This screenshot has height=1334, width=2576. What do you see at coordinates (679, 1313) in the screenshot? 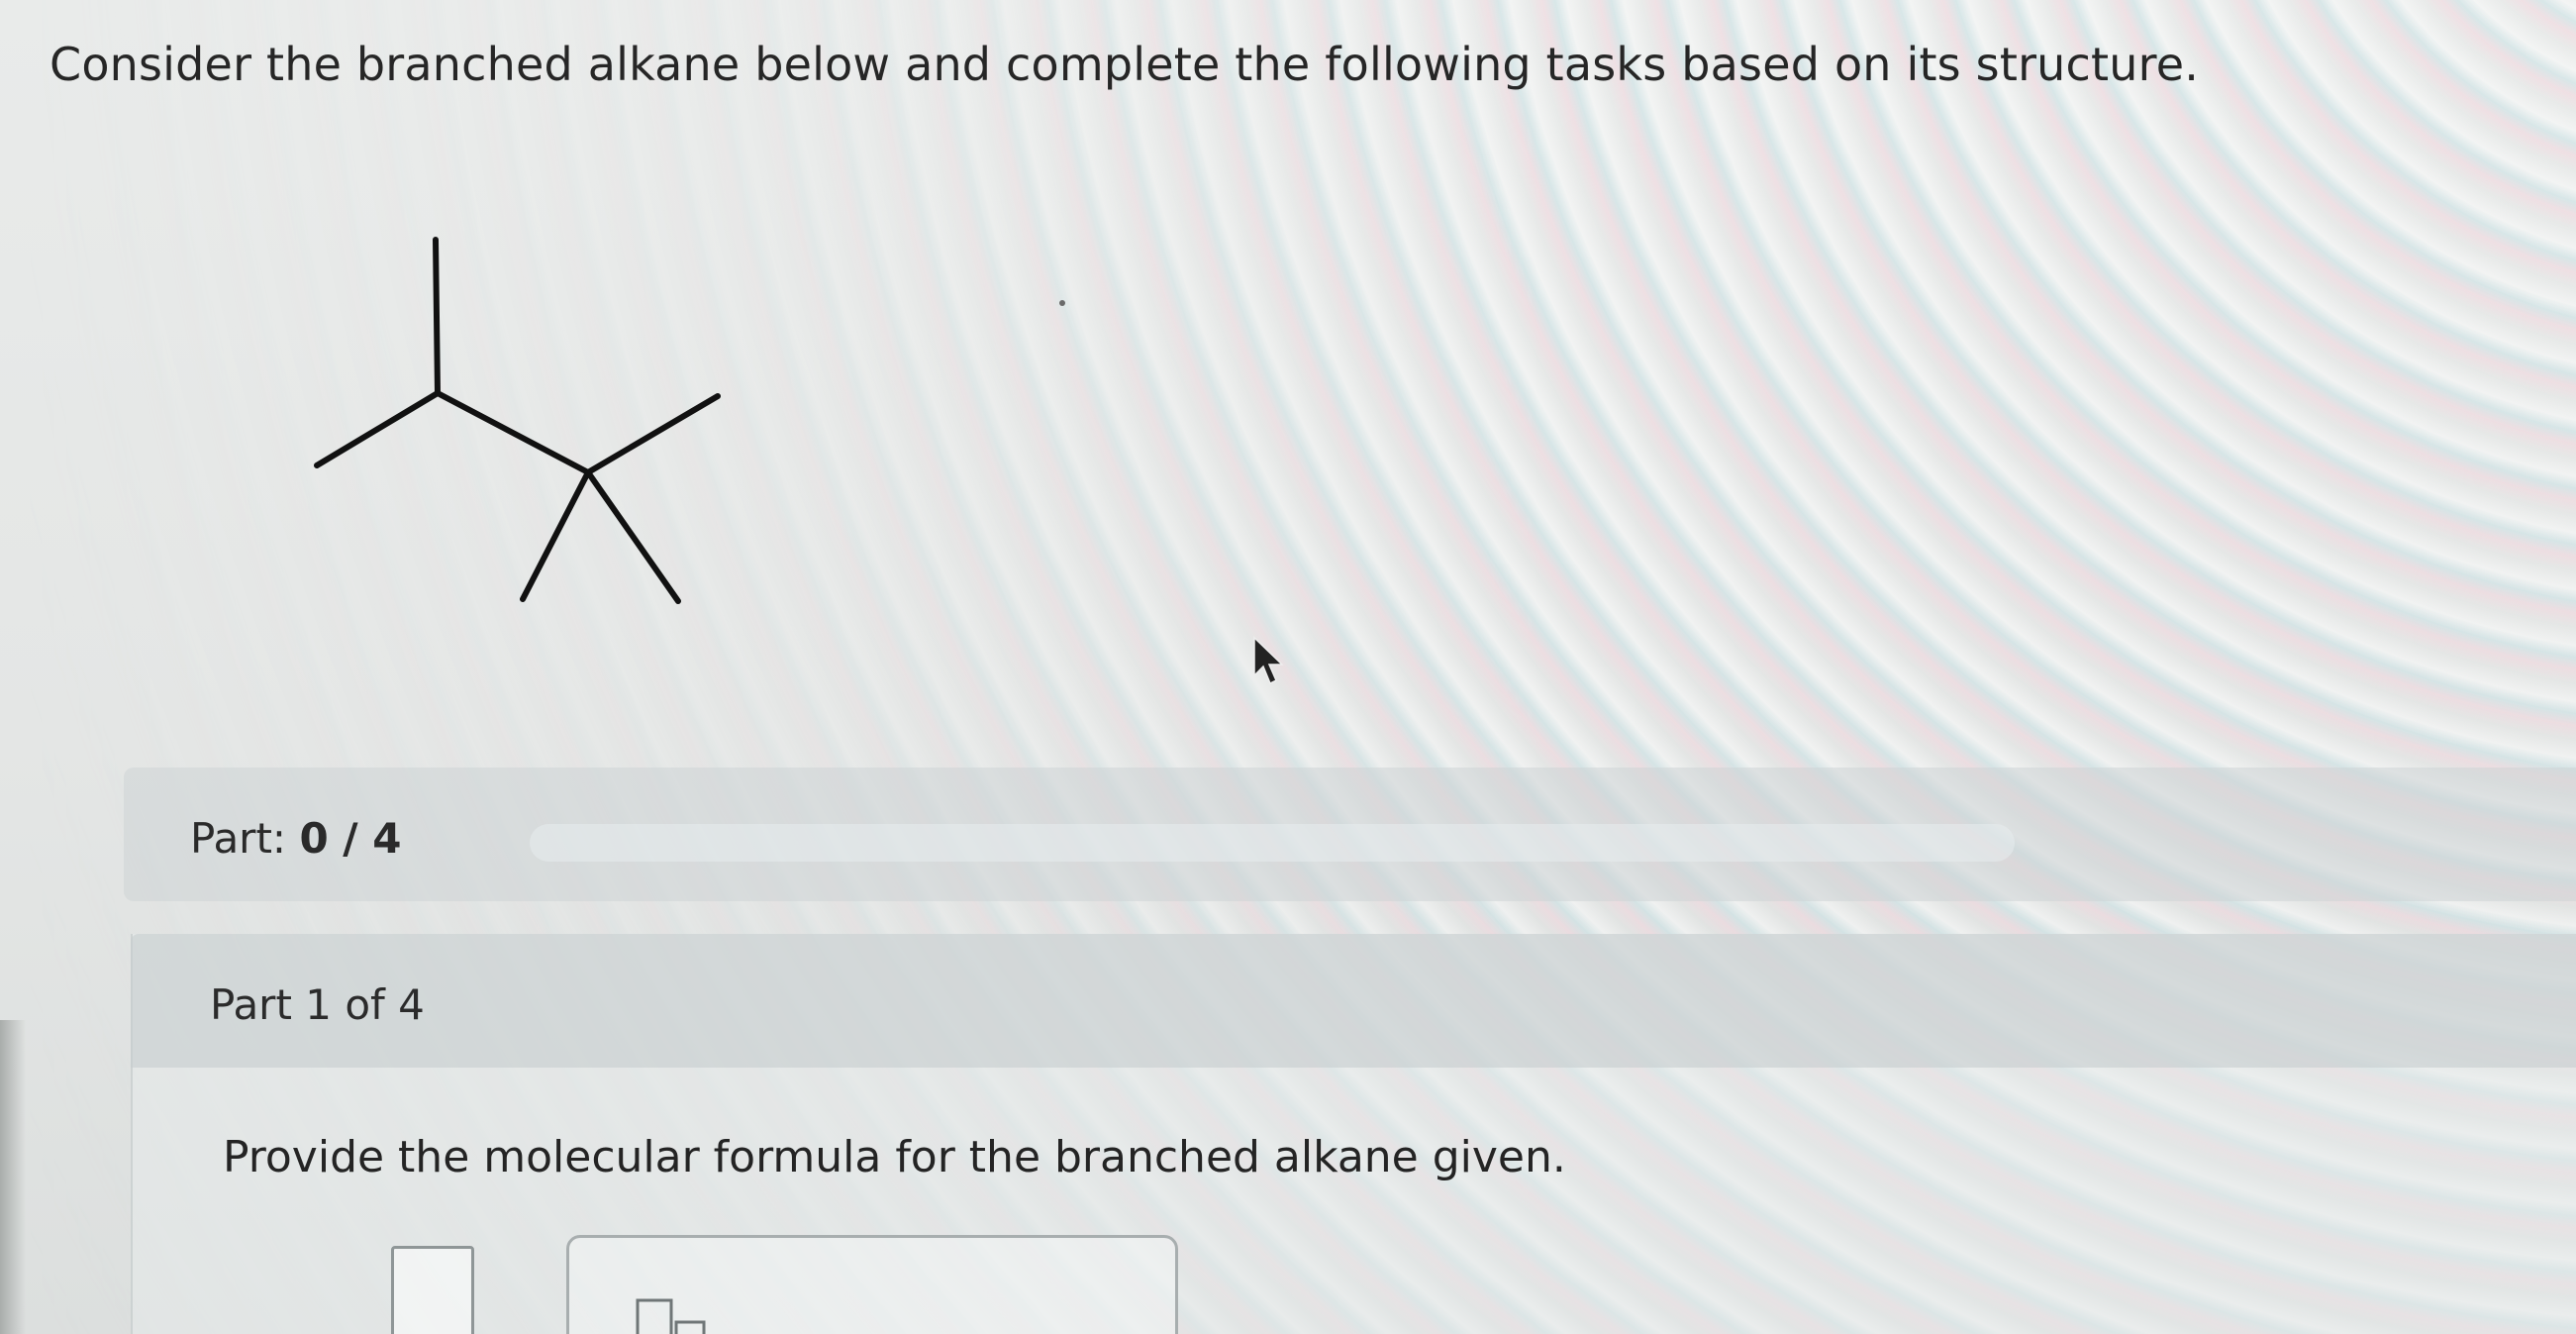
I see `subscript-template-icon` at bounding box center [679, 1313].